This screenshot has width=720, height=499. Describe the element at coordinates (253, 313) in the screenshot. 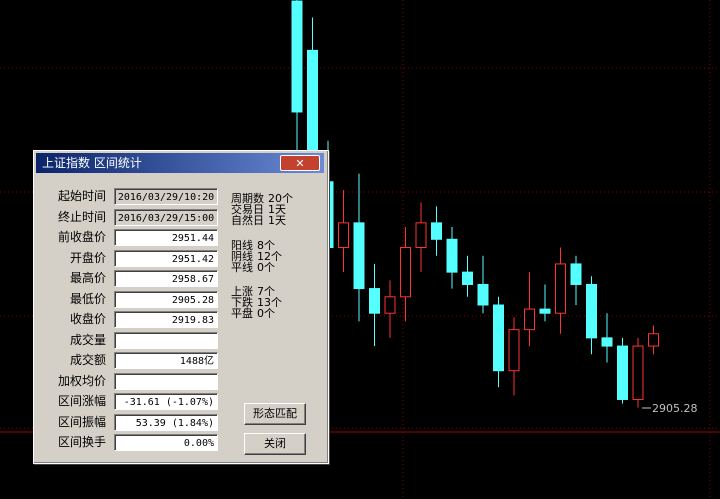

I see `stat-flat: 平盘 0个` at that location.